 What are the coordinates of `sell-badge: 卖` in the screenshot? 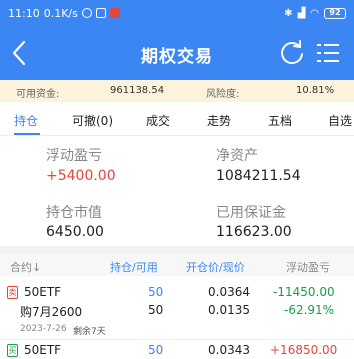 It's located at (12, 292).